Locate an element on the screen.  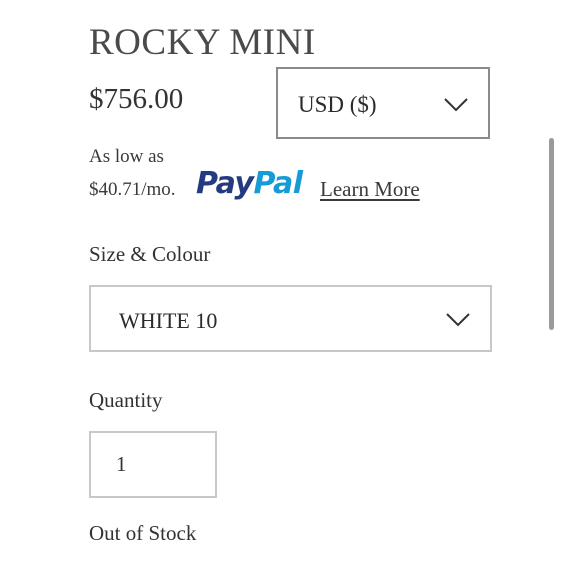
paypal-logo-pay: Pay is located at coordinates (225, 183).